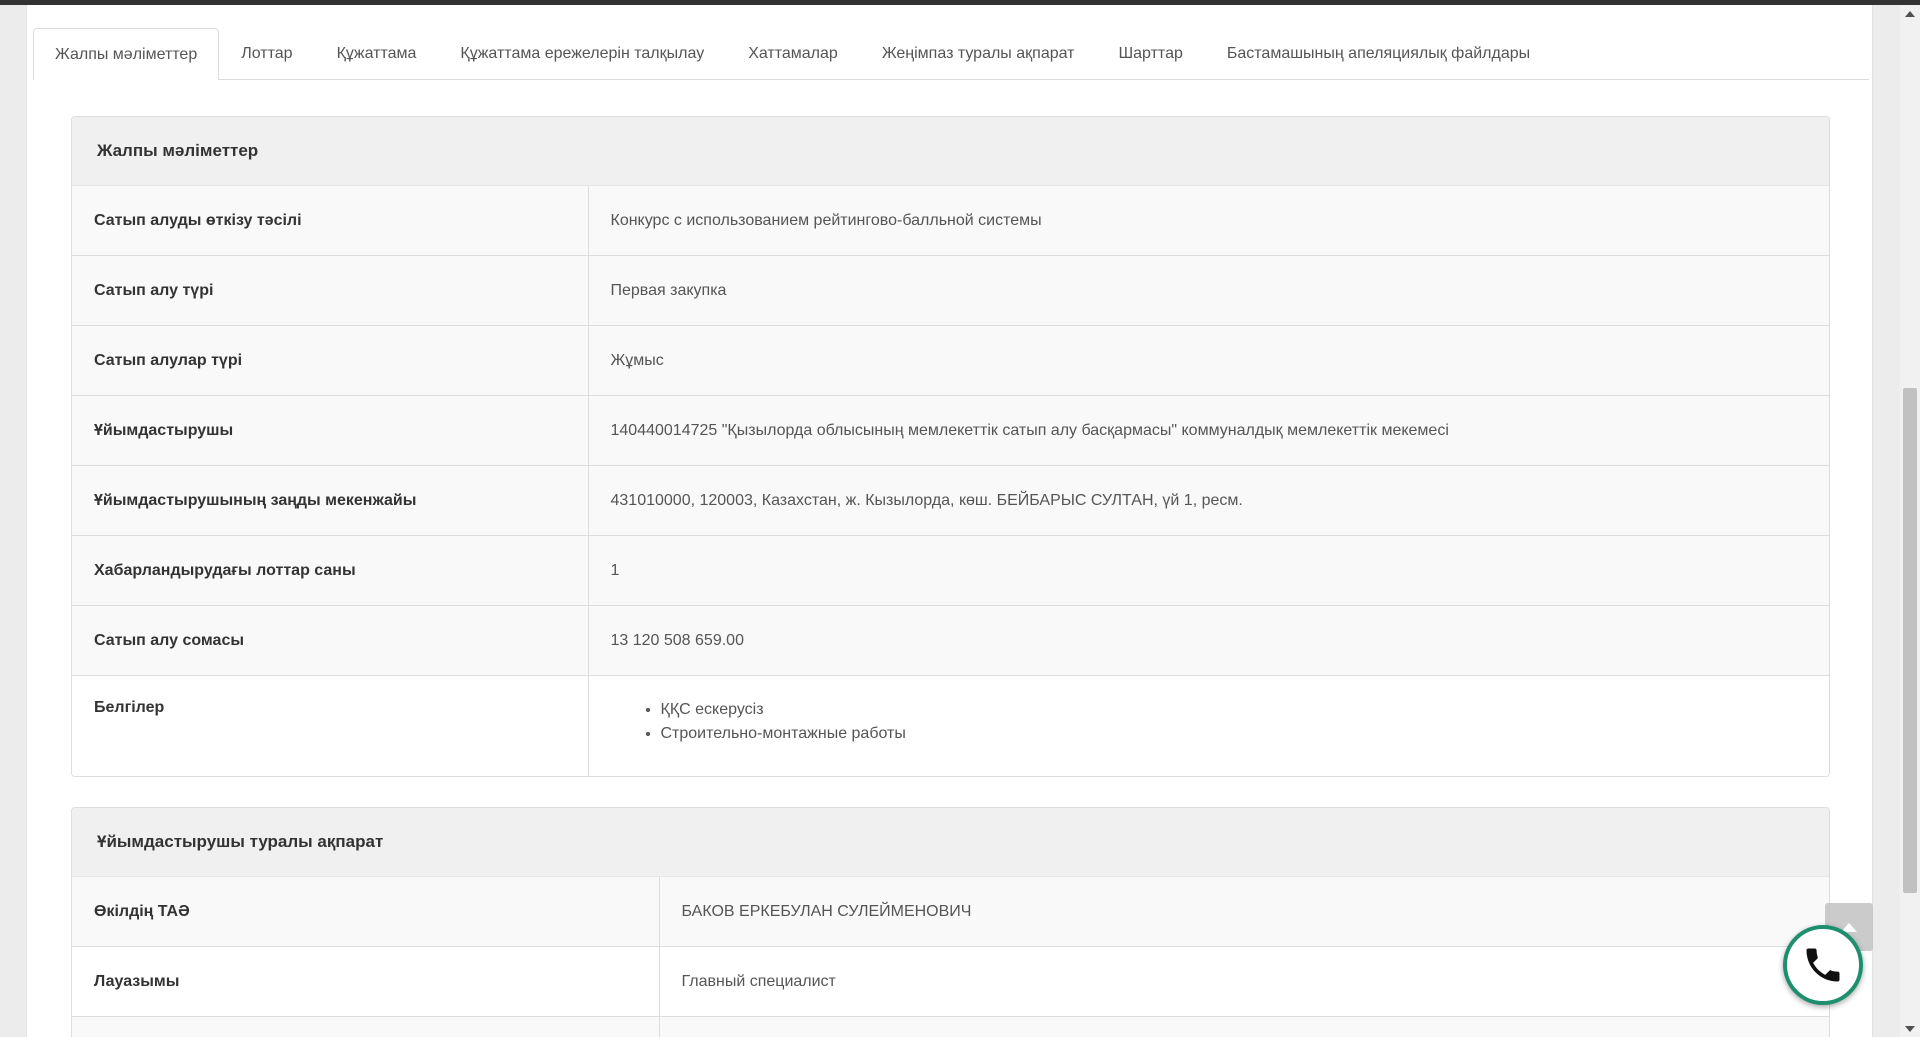  I want to click on row-label: Ұйымдастырушы, so click(330, 430).